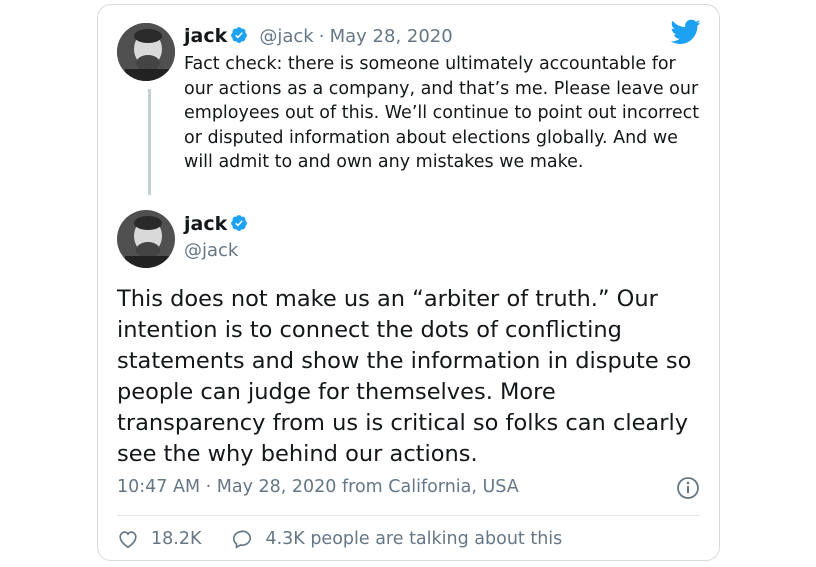 The width and height of the screenshot is (816, 567). I want to click on talking-count: 4.3K people are talking about this, so click(414, 539).